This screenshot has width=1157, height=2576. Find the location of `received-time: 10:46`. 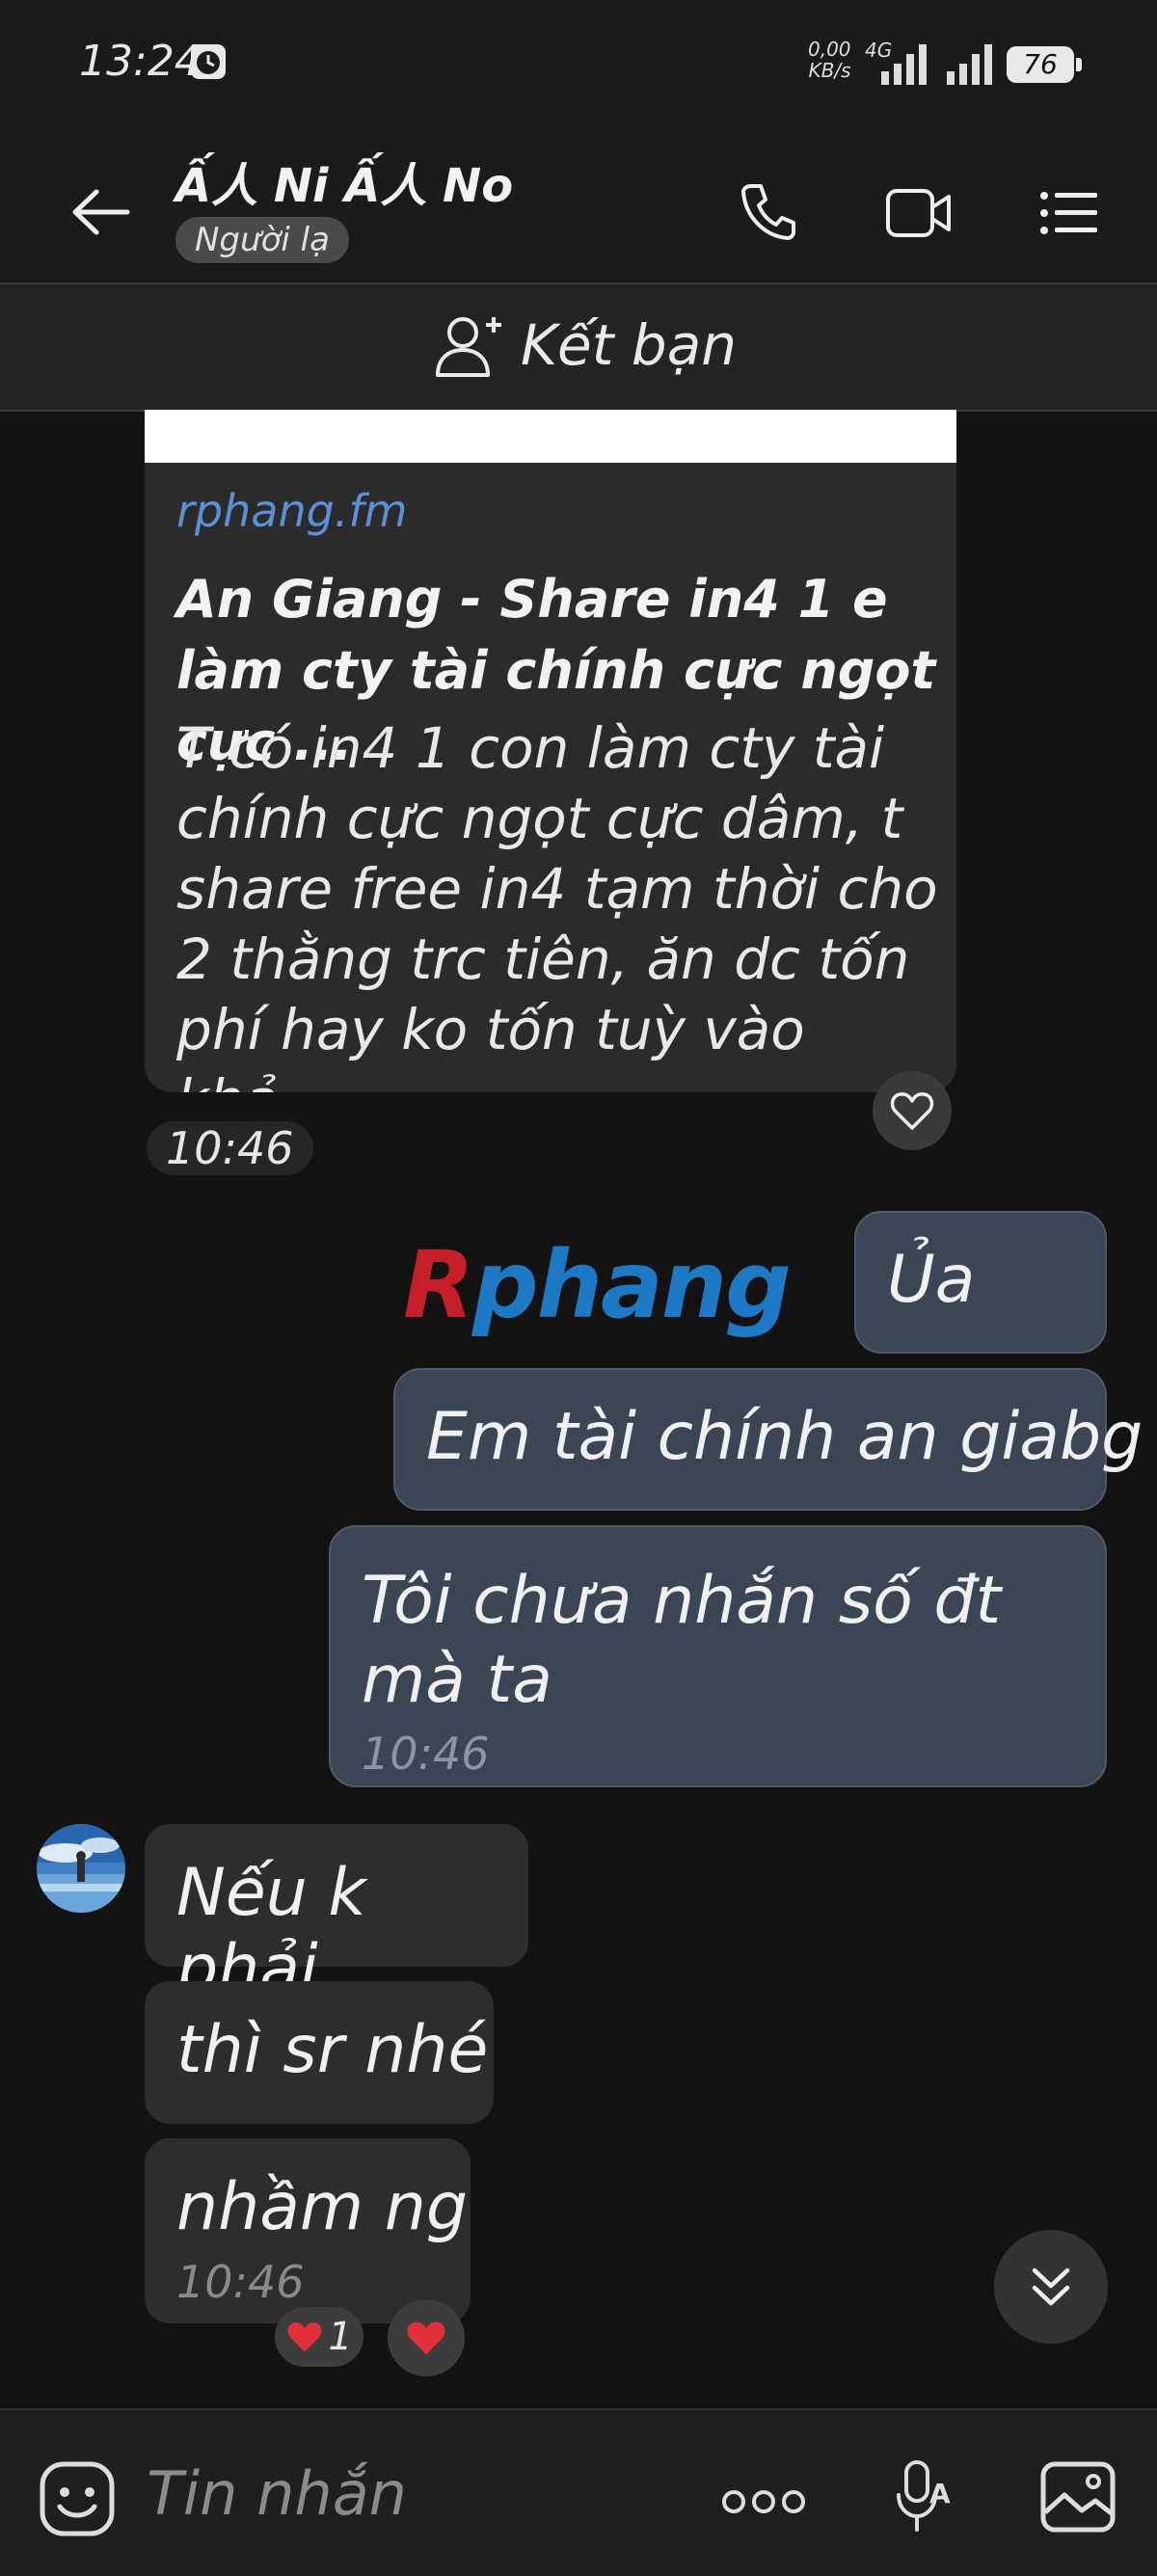

received-time: 10:46 is located at coordinates (240, 2282).